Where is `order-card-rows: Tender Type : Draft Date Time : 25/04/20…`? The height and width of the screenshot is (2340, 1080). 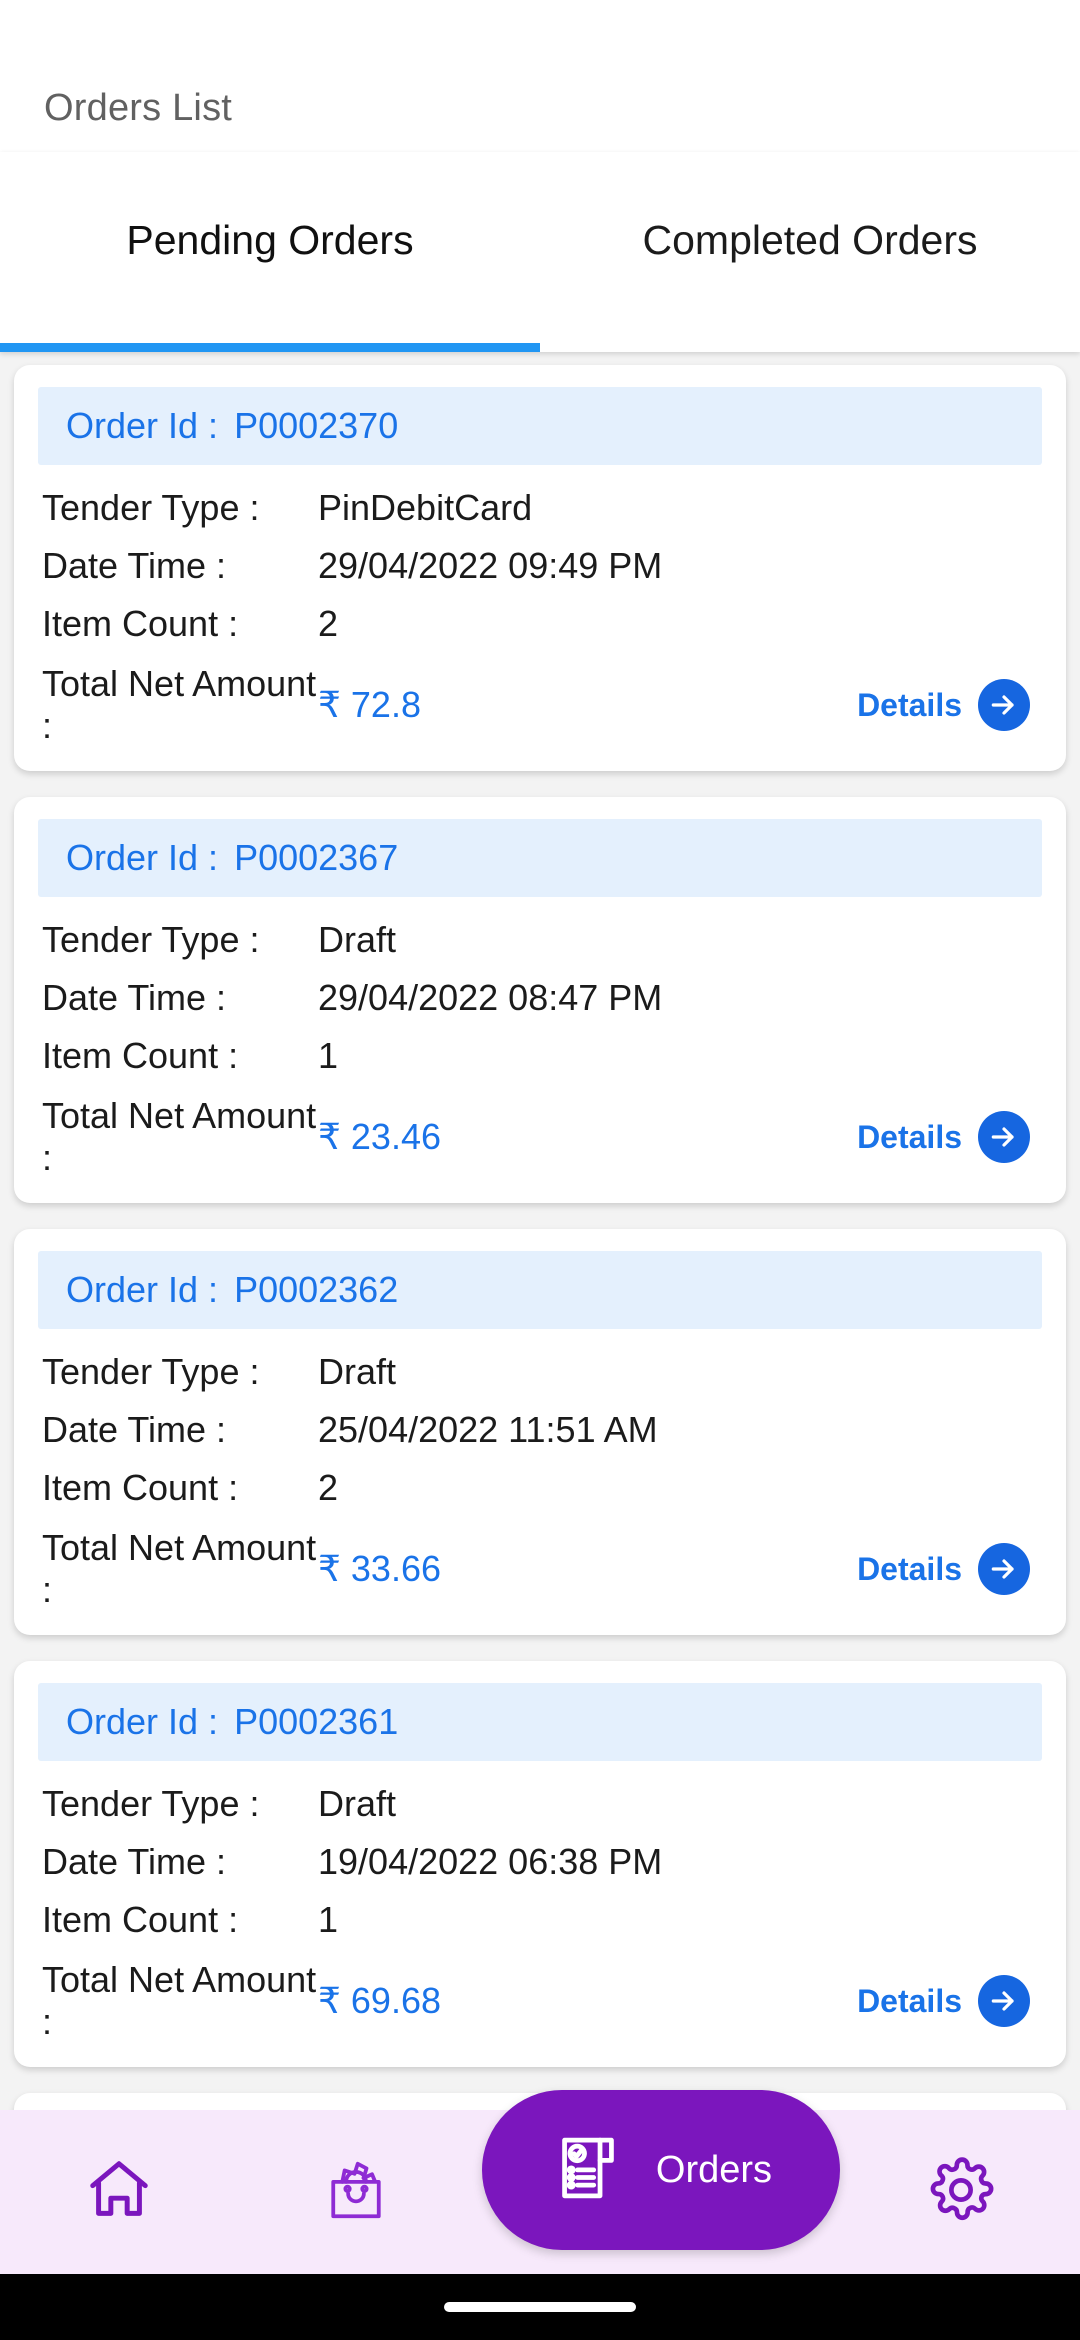
order-card-rows: Tender Type : Draft Date Time : 25/04/20… is located at coordinates (540, 1470).